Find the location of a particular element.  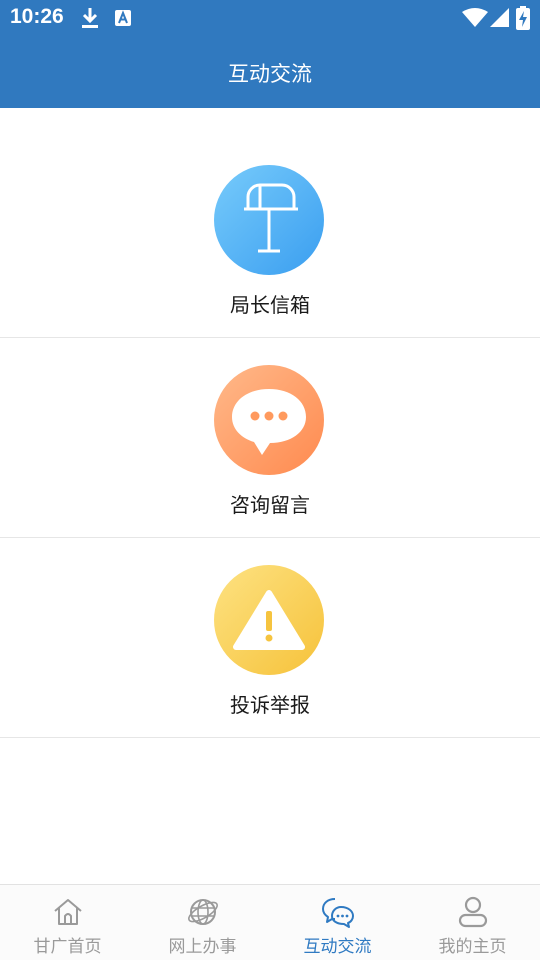

wifi-icon is located at coordinates (475, 17).